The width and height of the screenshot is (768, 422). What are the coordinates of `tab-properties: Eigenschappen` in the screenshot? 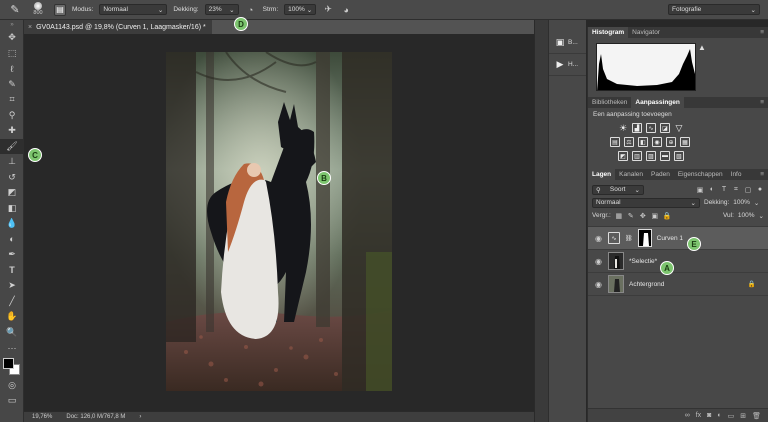 It's located at (700, 174).